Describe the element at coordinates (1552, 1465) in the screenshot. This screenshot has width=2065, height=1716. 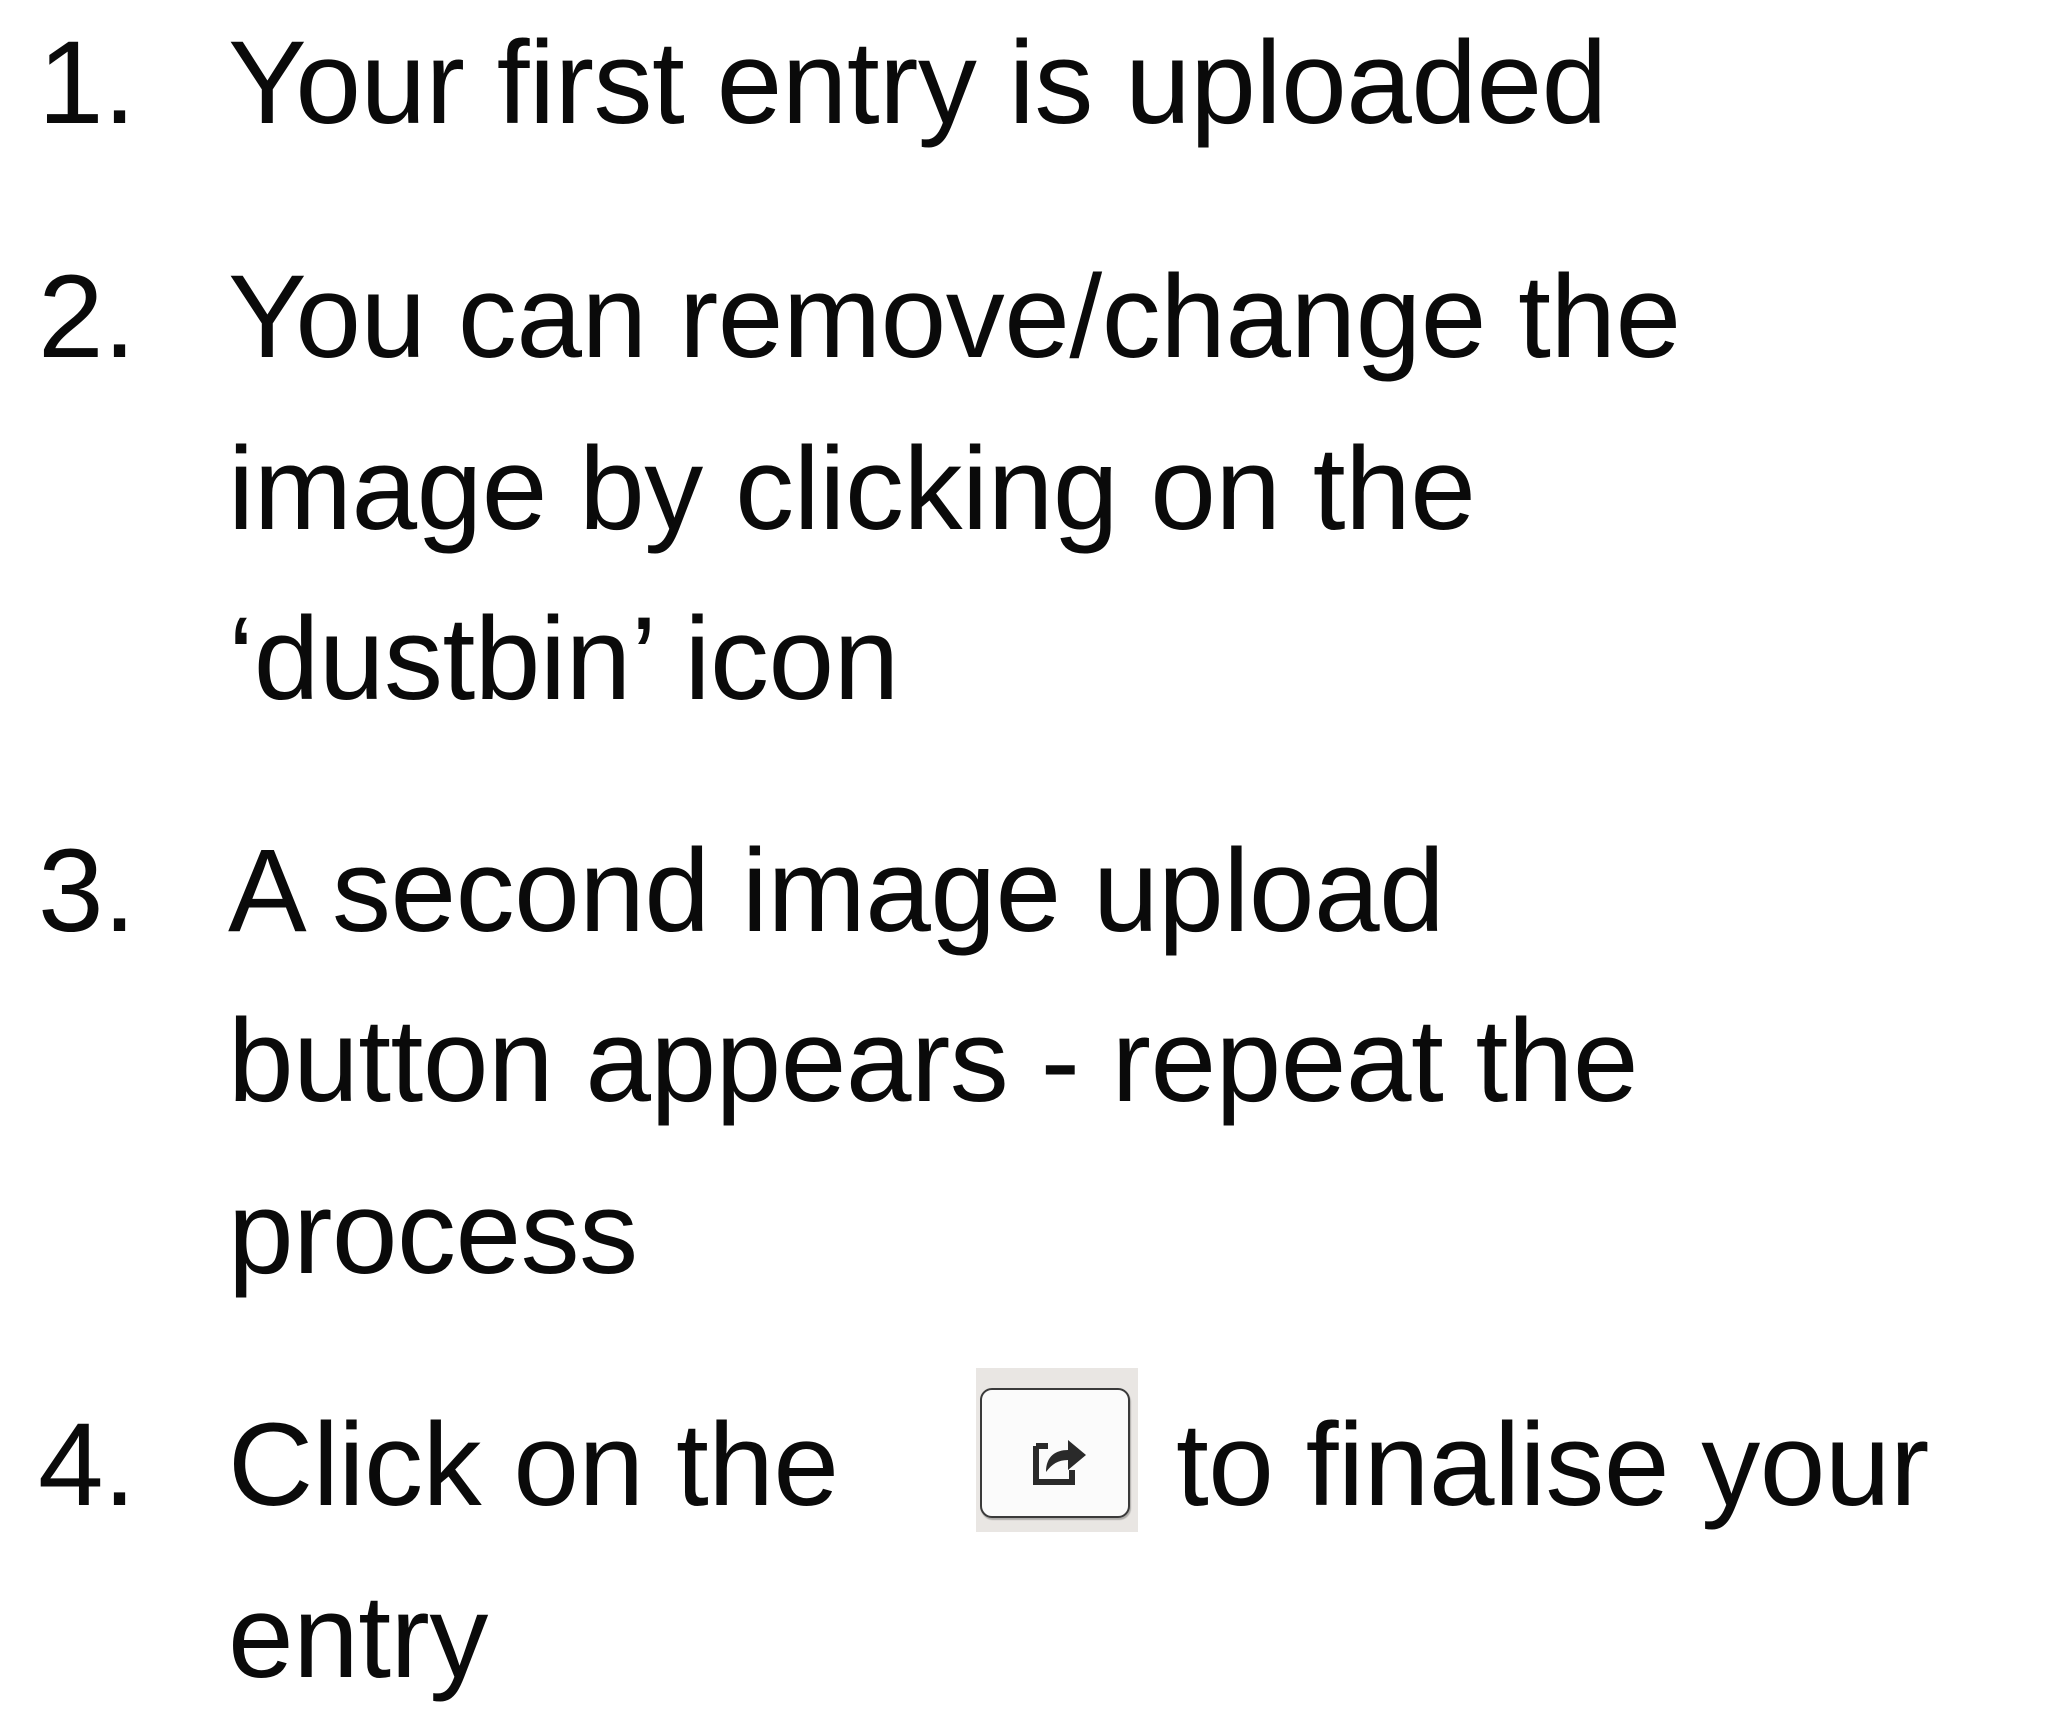
I see `step-4-text-after-icon: to finalise your` at that location.